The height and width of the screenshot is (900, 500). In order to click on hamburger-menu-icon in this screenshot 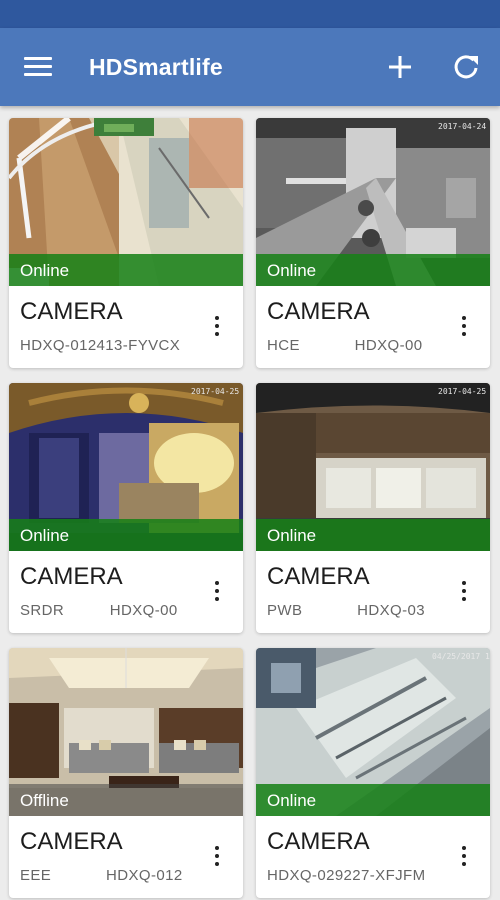, I will do `click(38, 67)`.